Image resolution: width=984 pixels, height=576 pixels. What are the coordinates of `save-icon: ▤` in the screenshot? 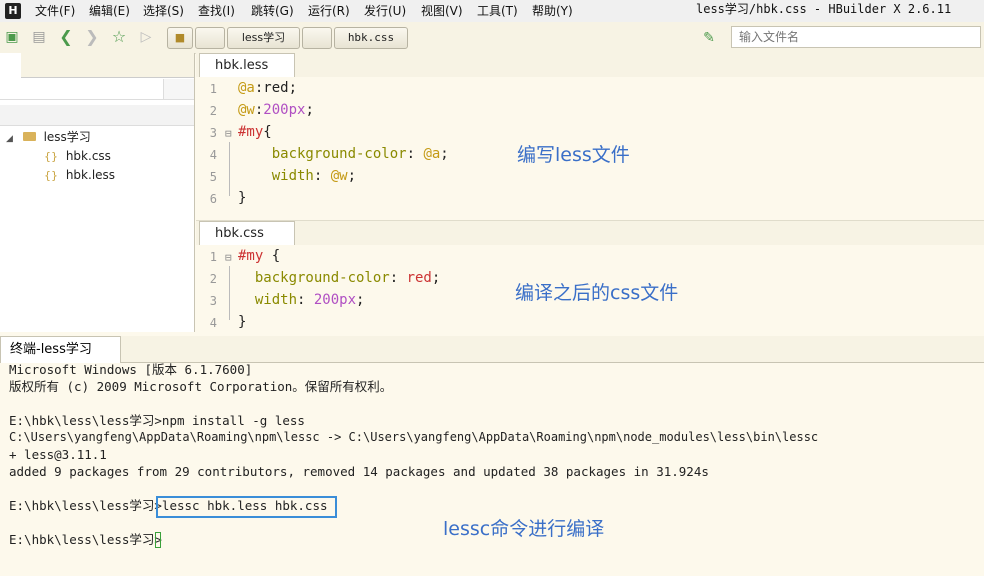 It's located at (39, 37).